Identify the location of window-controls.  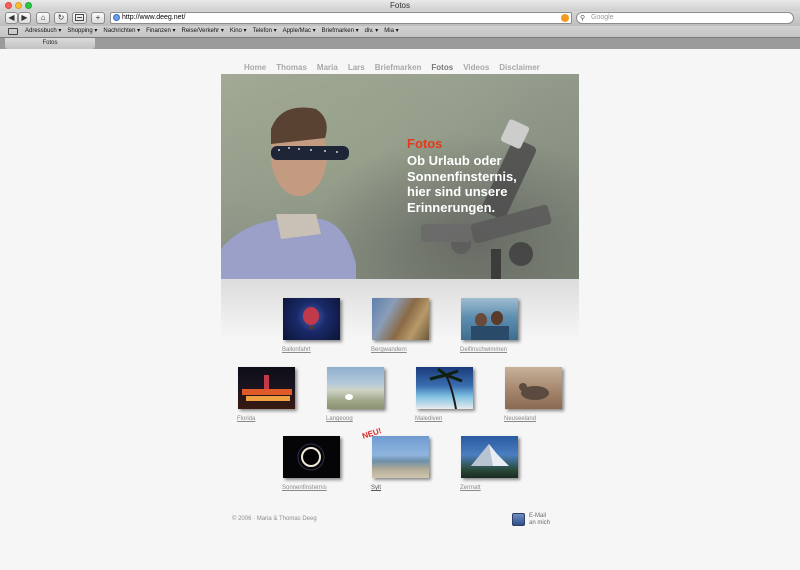
(18, 5).